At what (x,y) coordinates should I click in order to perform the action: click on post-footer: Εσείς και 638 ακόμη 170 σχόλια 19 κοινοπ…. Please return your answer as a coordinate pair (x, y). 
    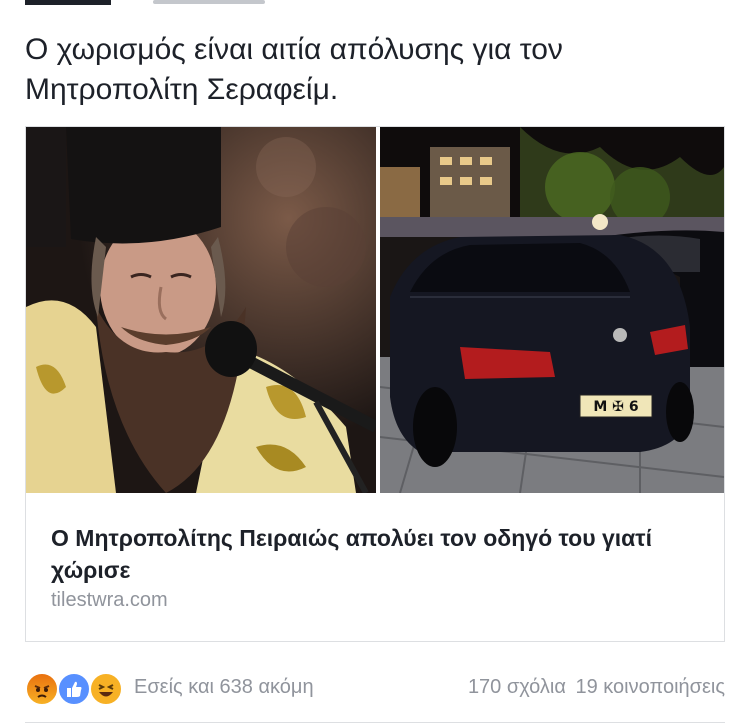
    Looking at the image, I should click on (375, 690).